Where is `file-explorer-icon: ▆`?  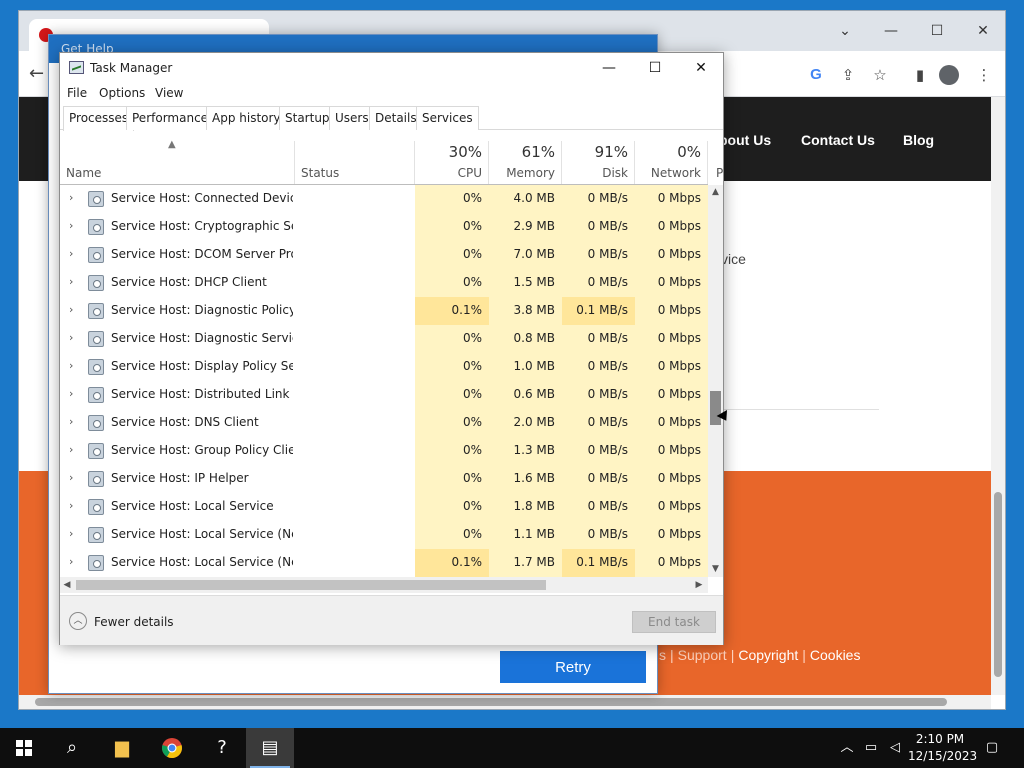
file-explorer-icon: ▆ is located at coordinates (122, 748).